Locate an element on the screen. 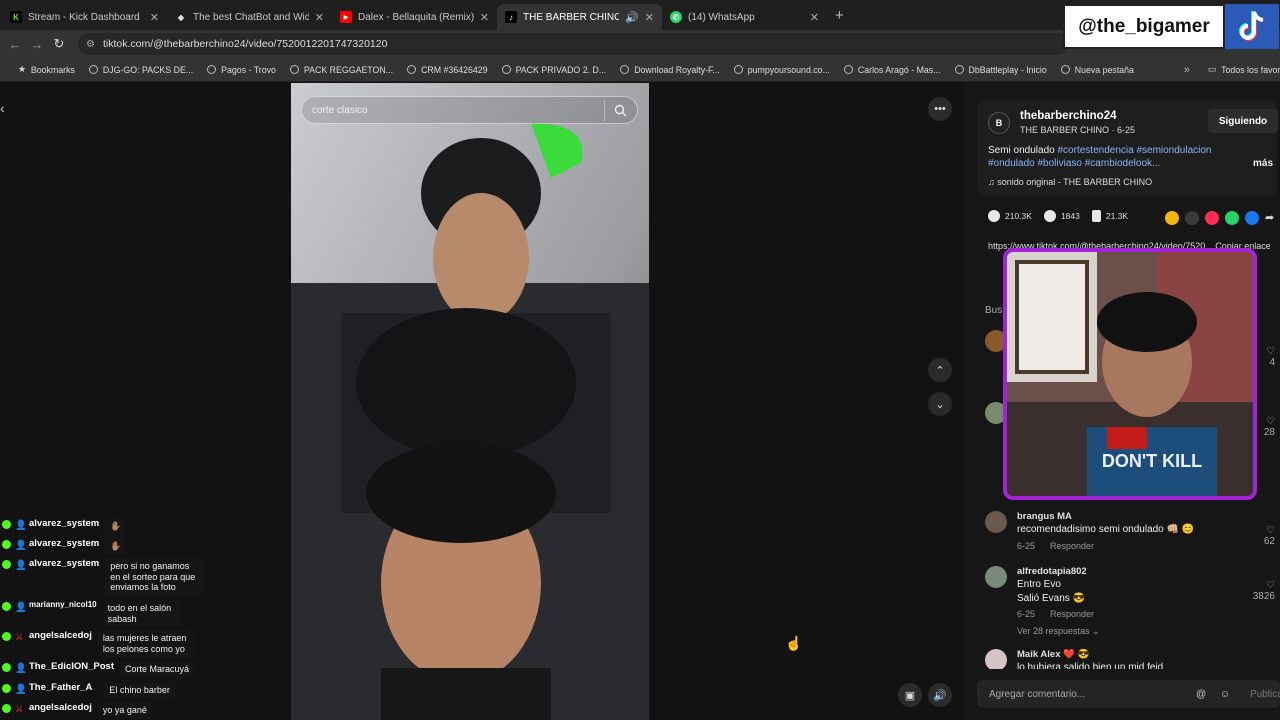  coin-icon is located at coordinates (1172, 218).